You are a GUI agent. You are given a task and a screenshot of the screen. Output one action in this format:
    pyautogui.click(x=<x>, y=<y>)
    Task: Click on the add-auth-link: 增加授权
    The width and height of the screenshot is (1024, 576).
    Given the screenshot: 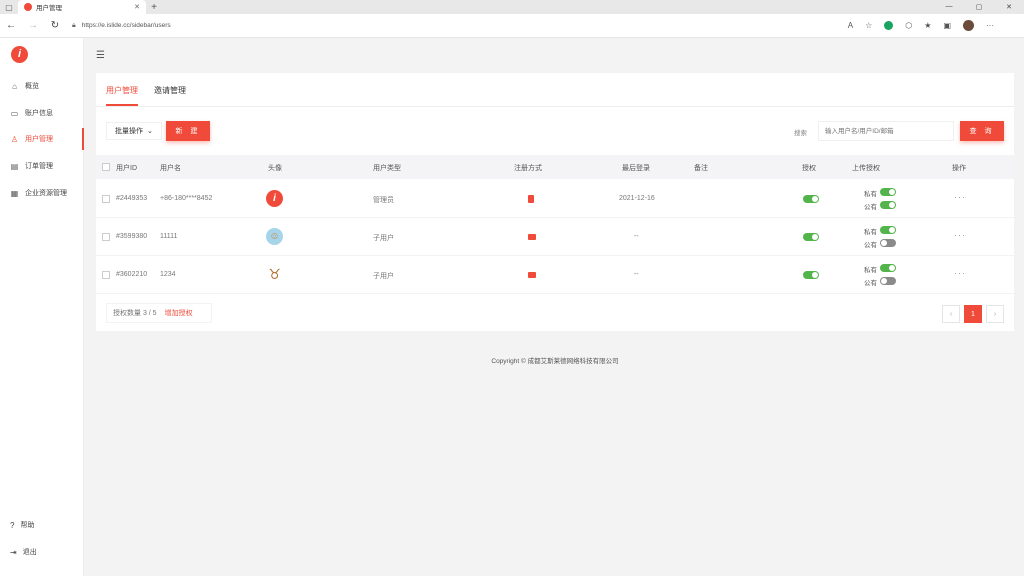 What is the action you would take?
    pyautogui.click(x=179, y=313)
    